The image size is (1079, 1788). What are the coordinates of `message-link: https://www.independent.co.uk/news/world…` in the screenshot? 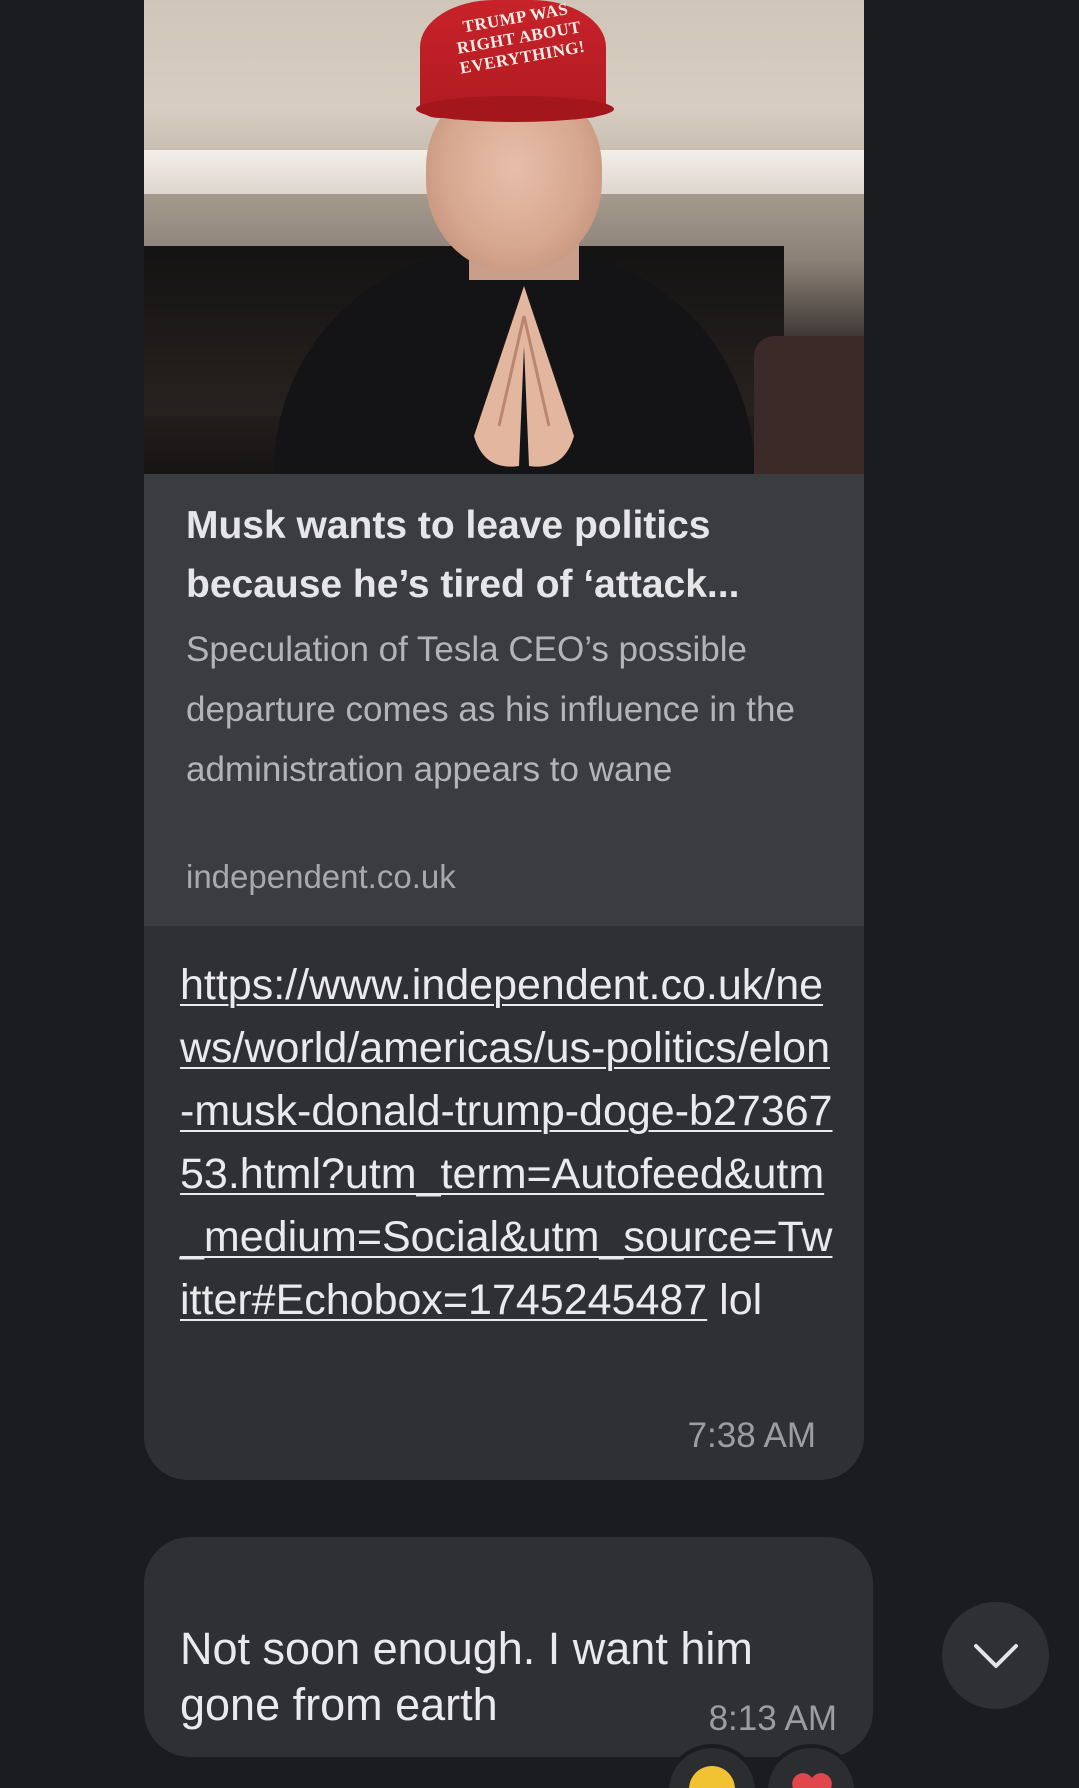 It's located at (506, 1142).